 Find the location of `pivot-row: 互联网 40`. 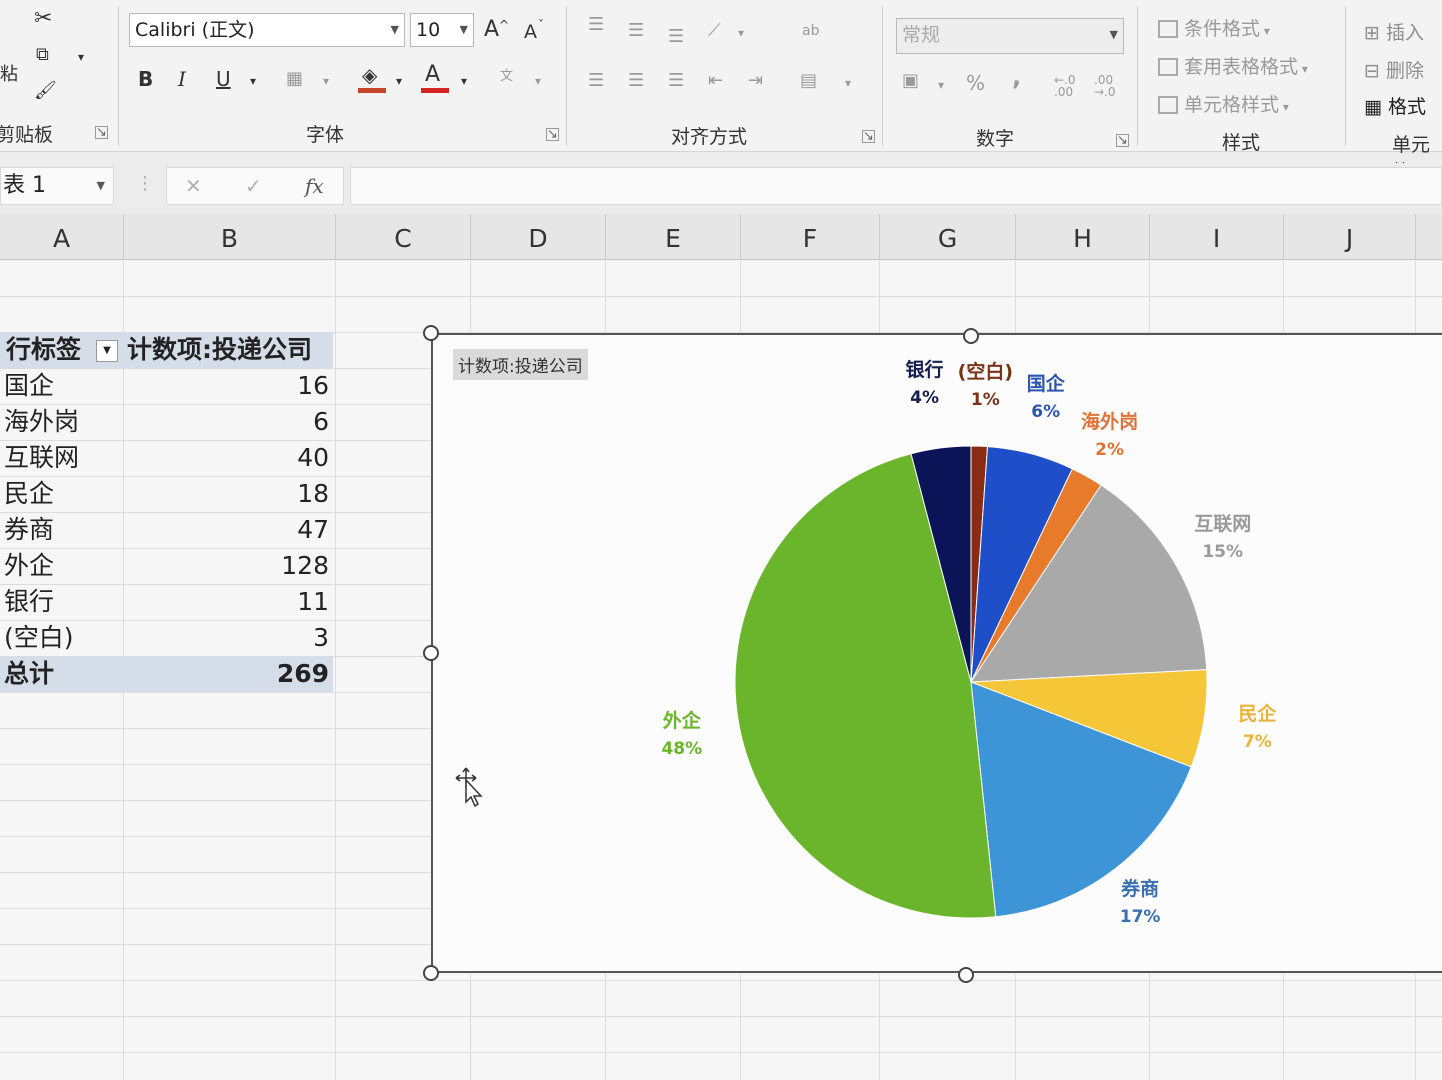

pivot-row: 互联网 40 is located at coordinates (166, 458).